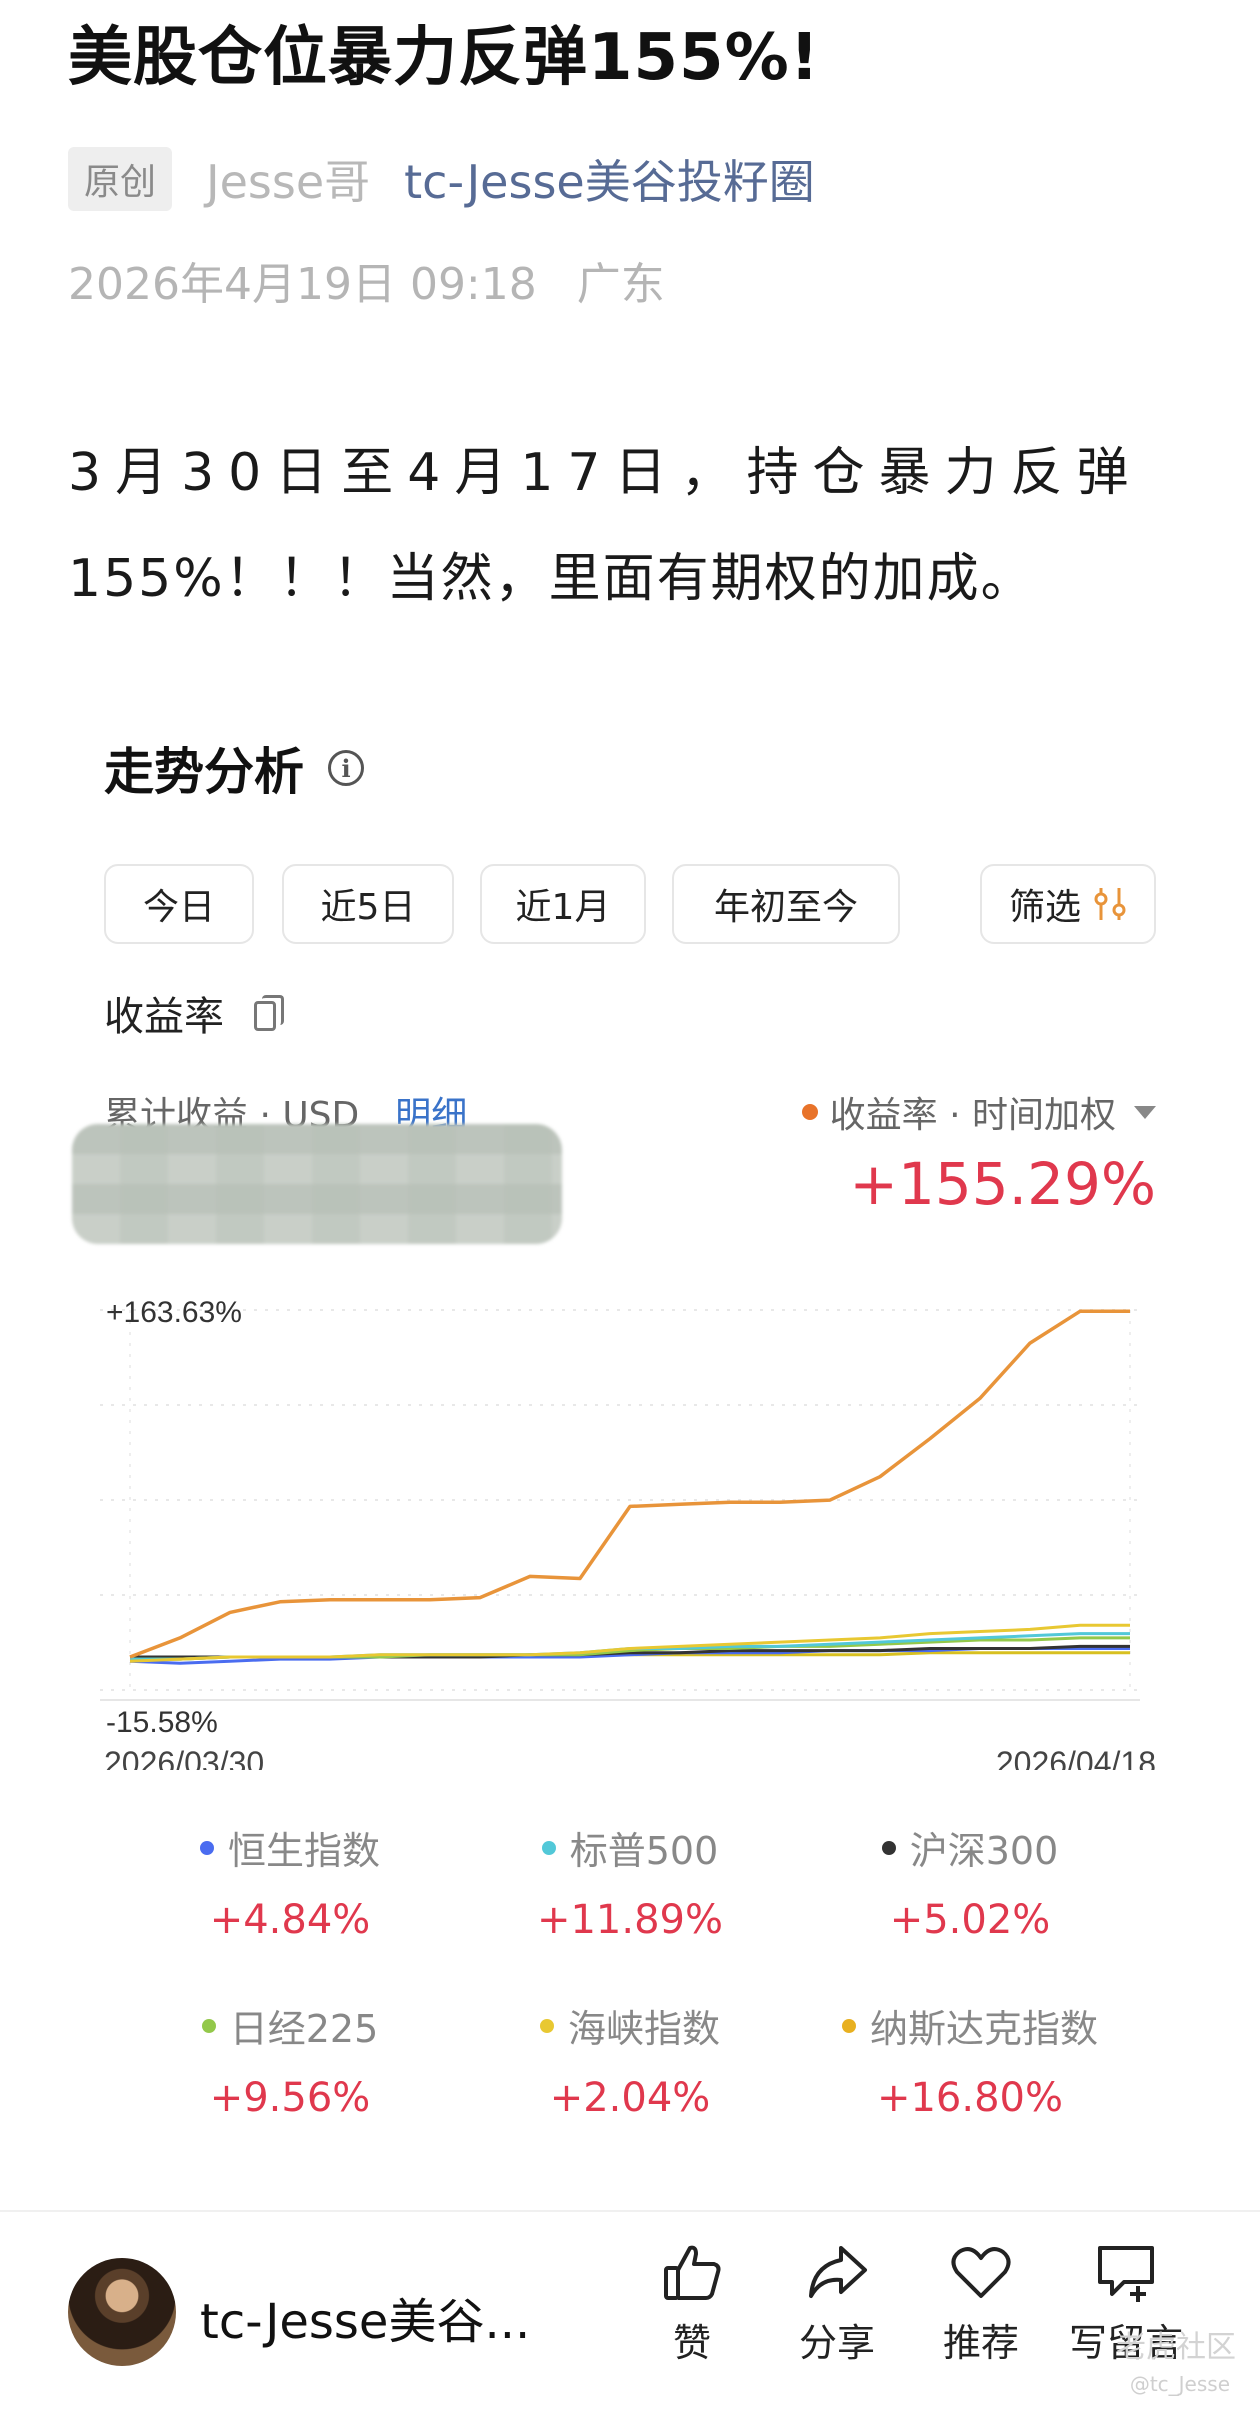  What do you see at coordinates (981, 2272) in the screenshot?
I see `heart-icon` at bounding box center [981, 2272].